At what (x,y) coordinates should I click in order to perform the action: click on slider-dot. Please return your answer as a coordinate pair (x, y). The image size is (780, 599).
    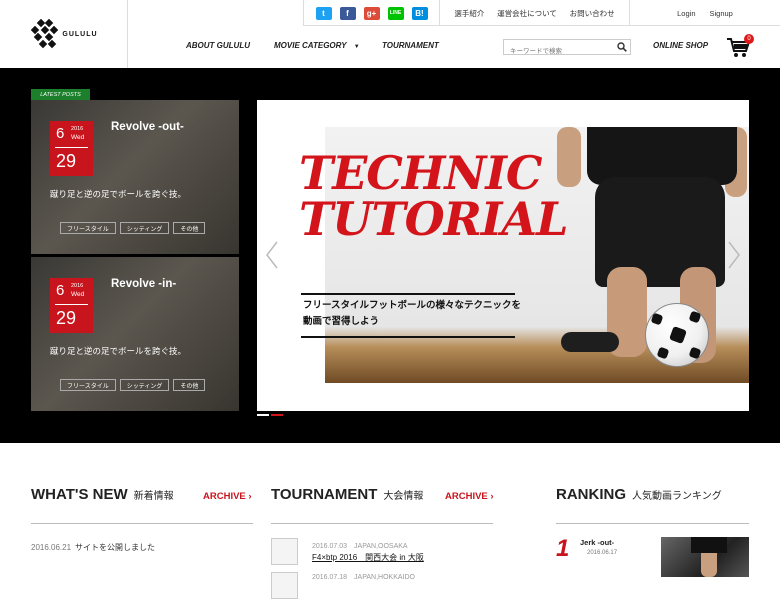
    Looking at the image, I should click on (263, 415).